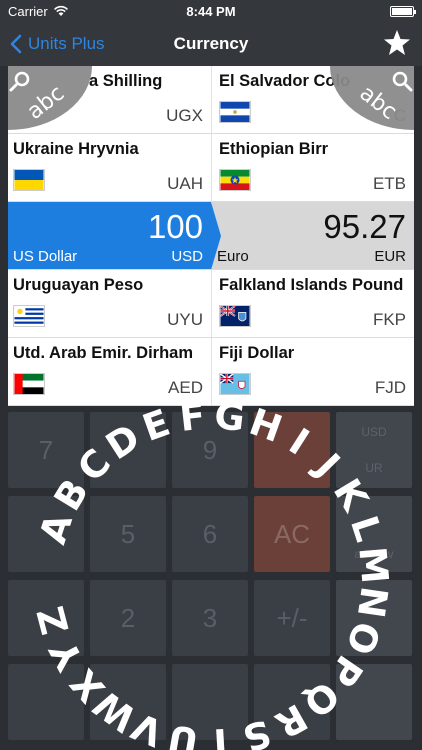 The width and height of the screenshot is (422, 750). Describe the element at coordinates (374, 432) in the screenshot. I see `usd-side-label: USD` at that location.